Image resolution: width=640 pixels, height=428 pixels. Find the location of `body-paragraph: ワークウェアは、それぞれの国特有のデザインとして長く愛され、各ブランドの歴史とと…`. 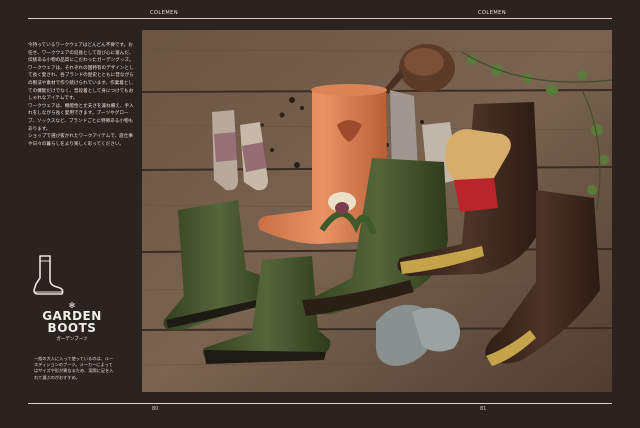

body-paragraph: ワークウェアは、それぞれの国特有のデザインとして長く愛され、各ブランドの歴史とと… is located at coordinates (81, 83).